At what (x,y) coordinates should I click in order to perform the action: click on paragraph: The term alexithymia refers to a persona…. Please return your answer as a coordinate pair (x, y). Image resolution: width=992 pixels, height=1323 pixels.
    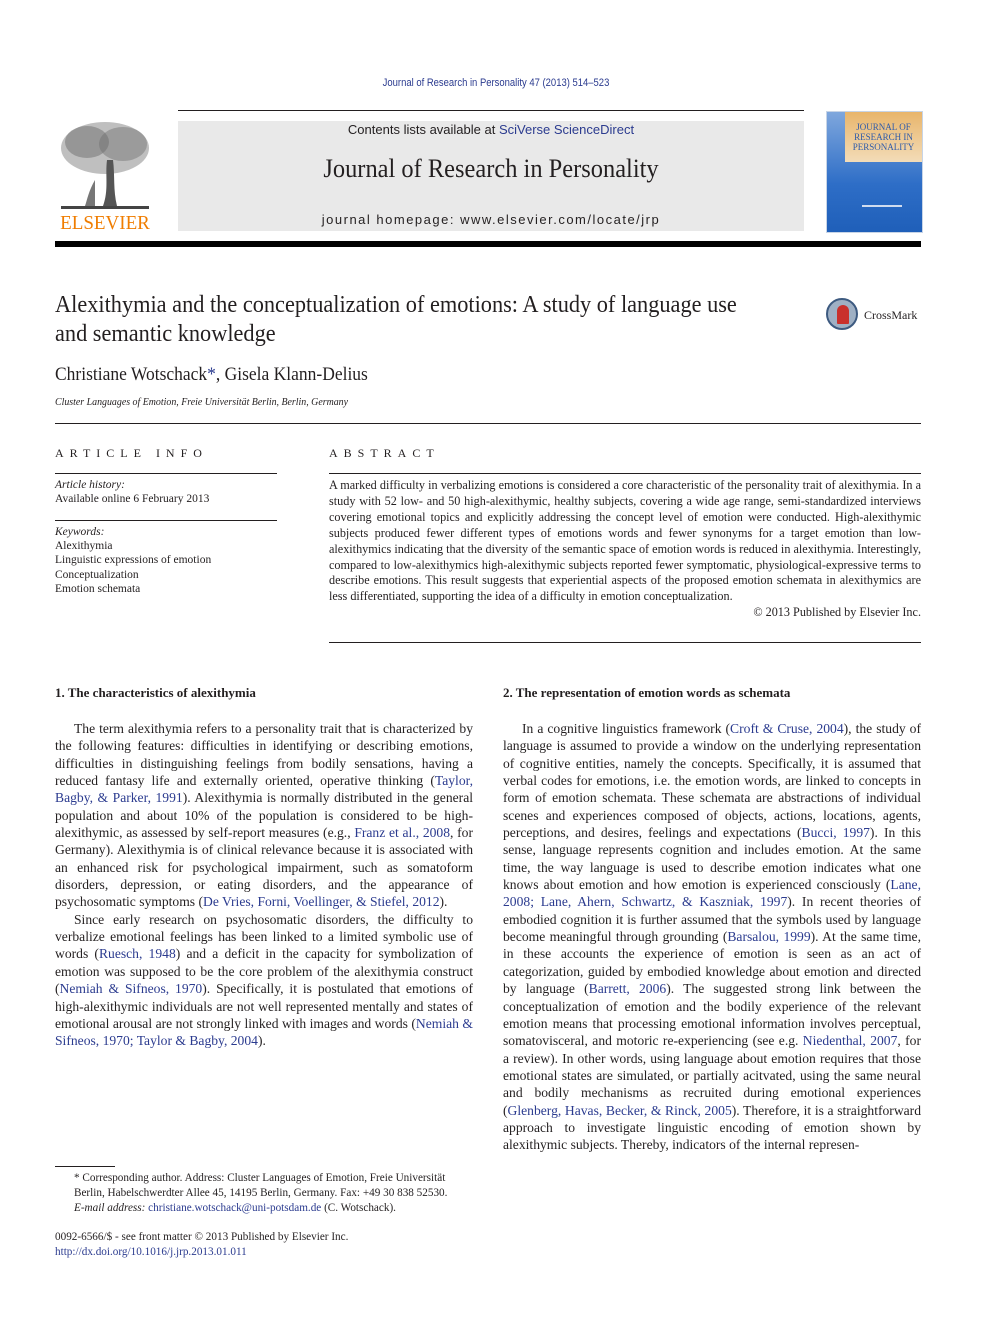
    Looking at the image, I should click on (264, 815).